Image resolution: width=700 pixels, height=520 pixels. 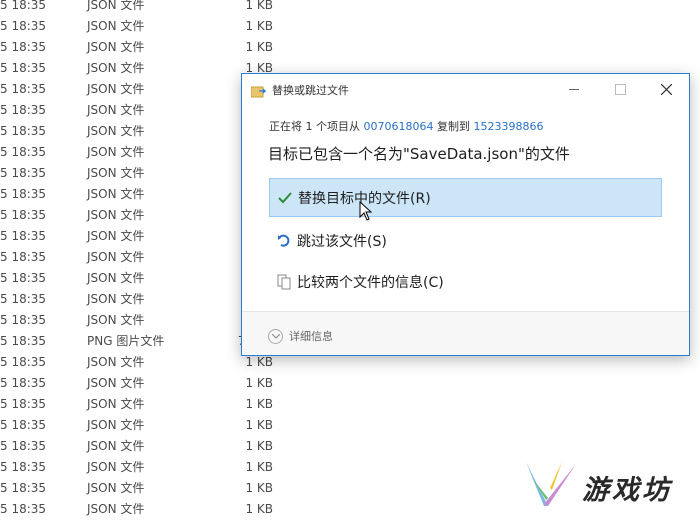 I want to click on skip-file-label: 跳过该文件(S), so click(x=342, y=241).